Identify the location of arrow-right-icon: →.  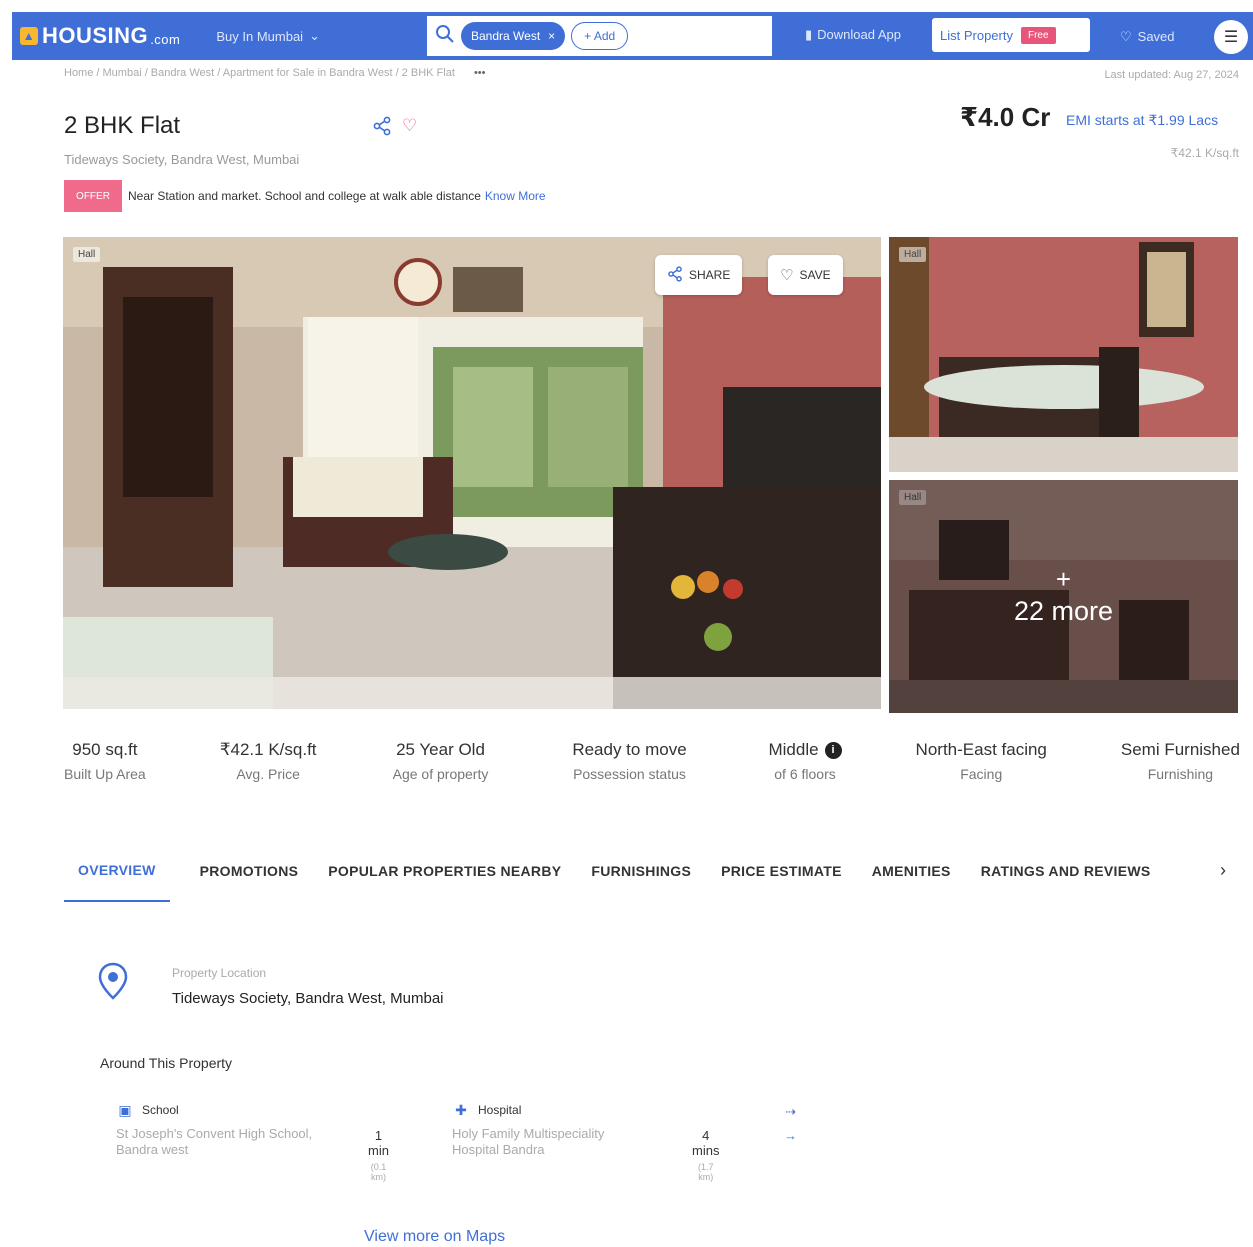
(790, 1135).